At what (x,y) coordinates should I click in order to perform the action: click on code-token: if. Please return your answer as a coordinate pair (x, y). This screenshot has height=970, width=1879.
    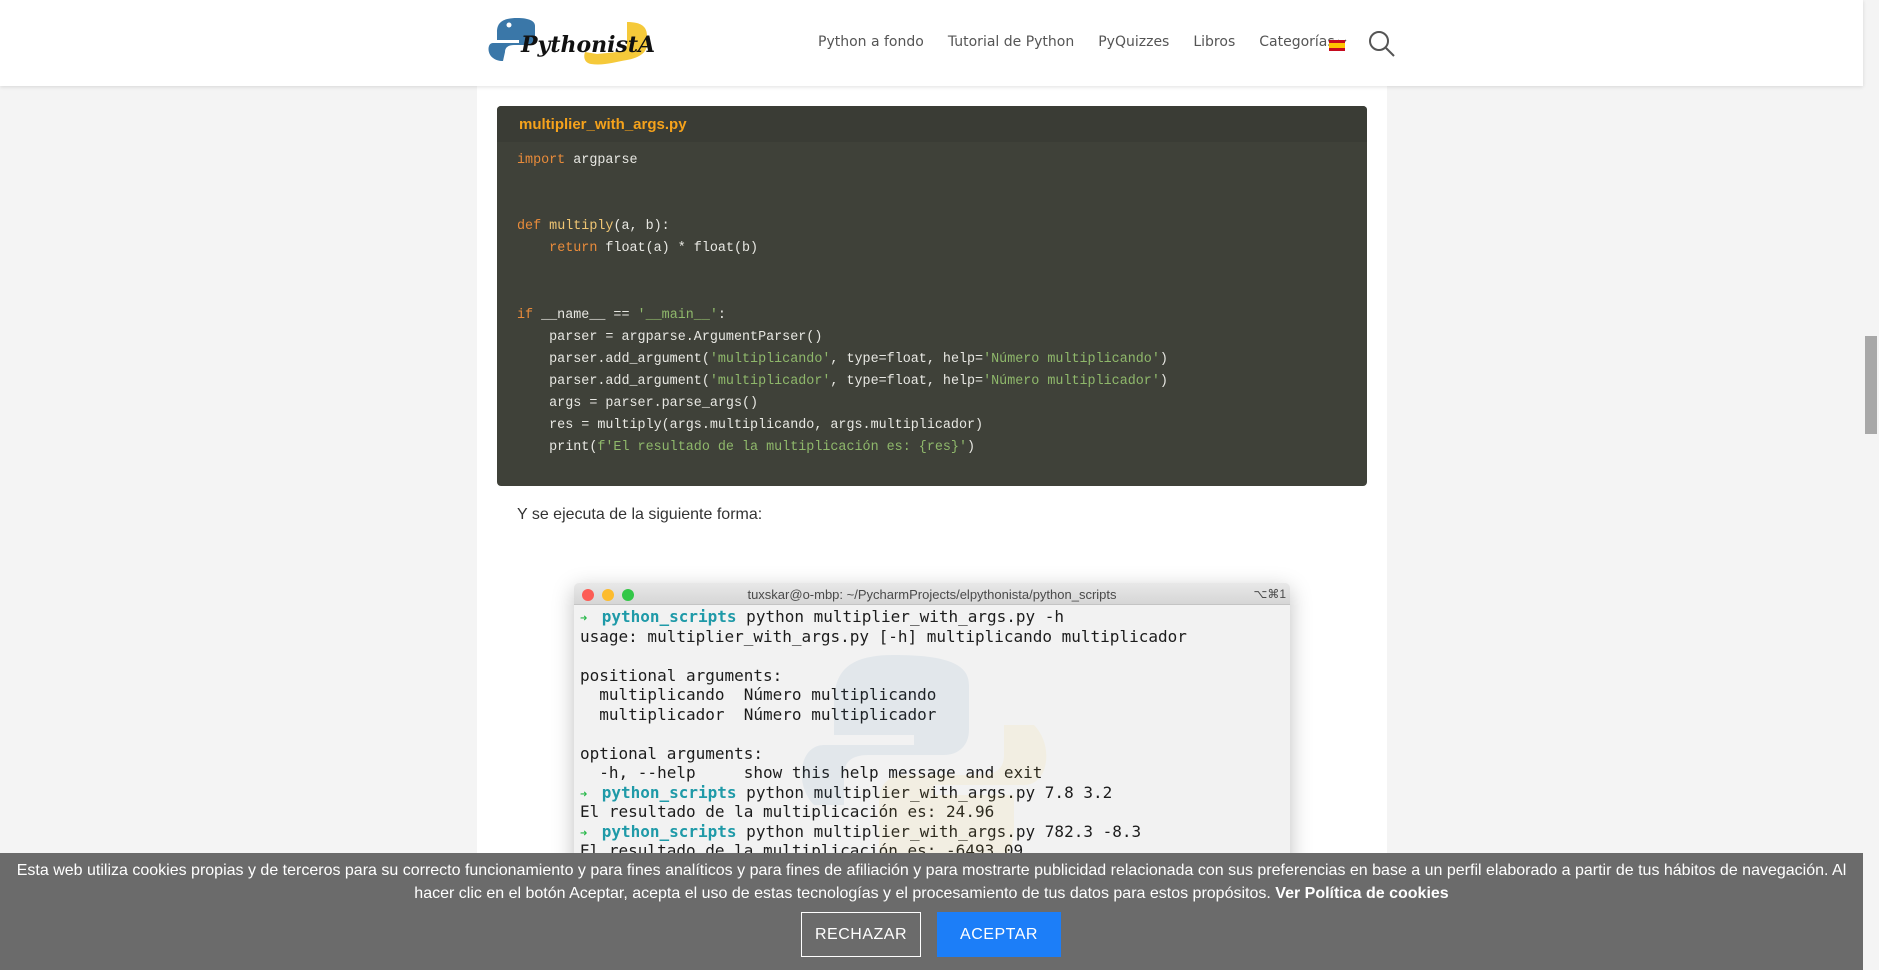
    Looking at the image, I should click on (525, 315).